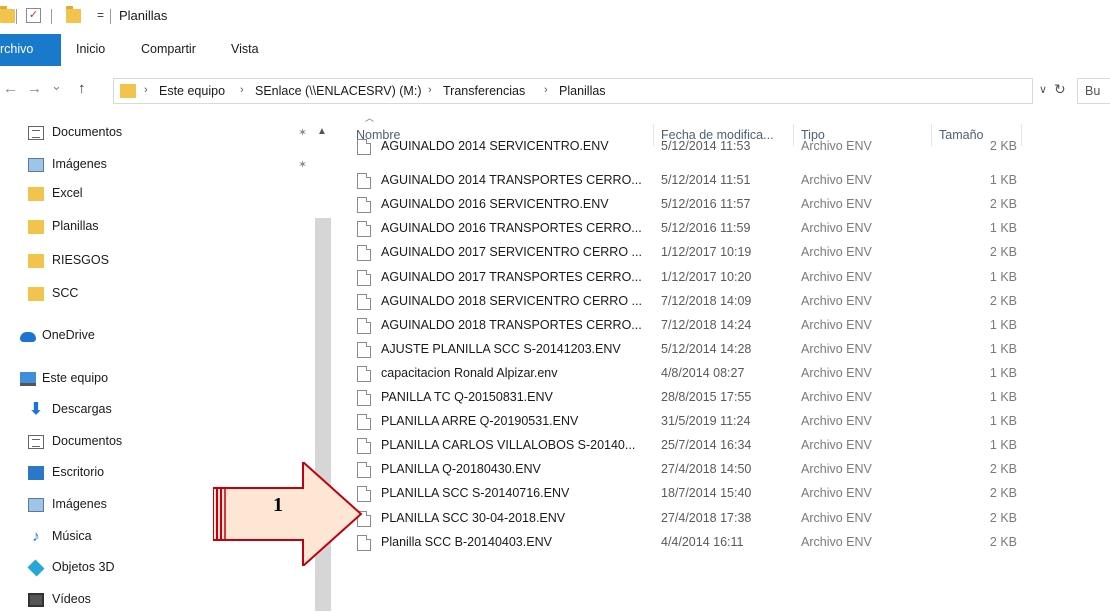 This screenshot has width=1110, height=613. I want to click on sidebar-item-excel: Excel, so click(150, 194).